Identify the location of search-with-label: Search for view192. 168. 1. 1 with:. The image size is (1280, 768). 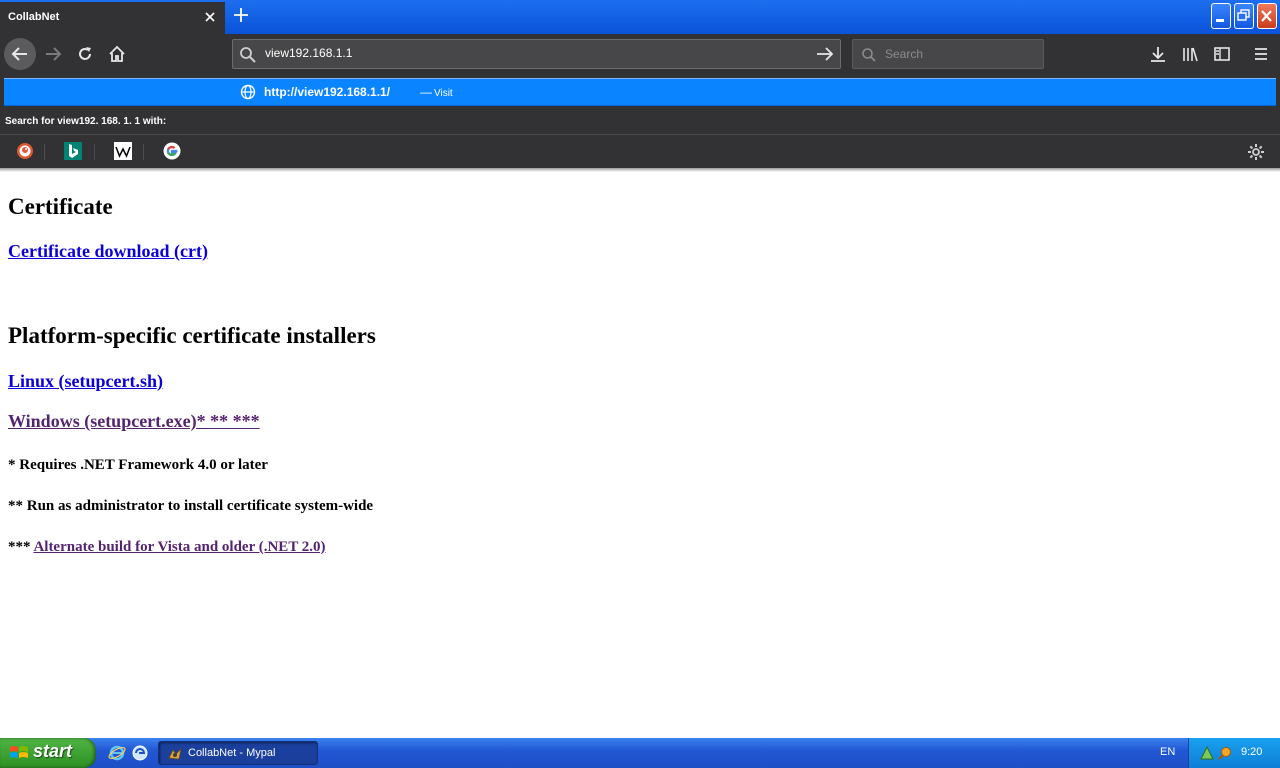
(86, 121).